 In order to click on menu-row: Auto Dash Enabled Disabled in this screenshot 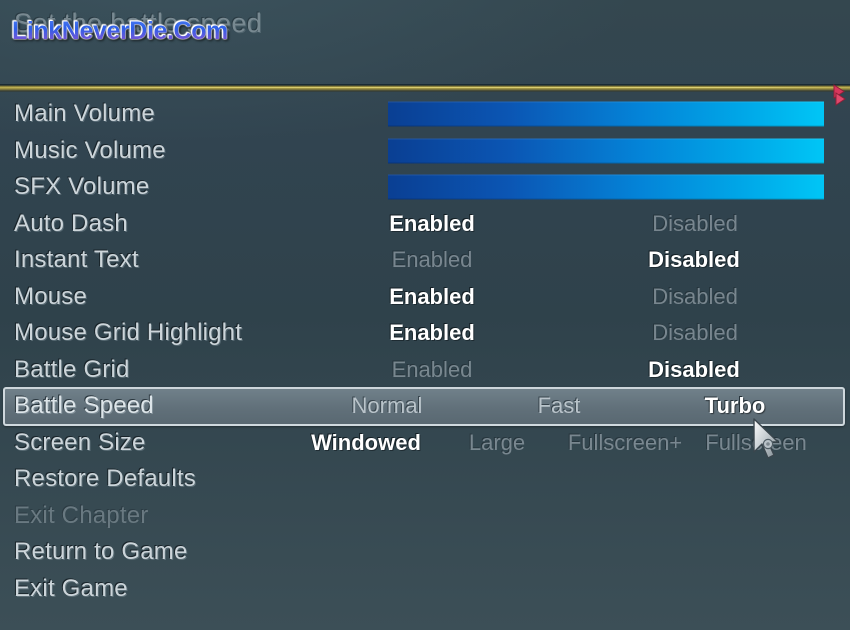, I will do `click(425, 224)`.